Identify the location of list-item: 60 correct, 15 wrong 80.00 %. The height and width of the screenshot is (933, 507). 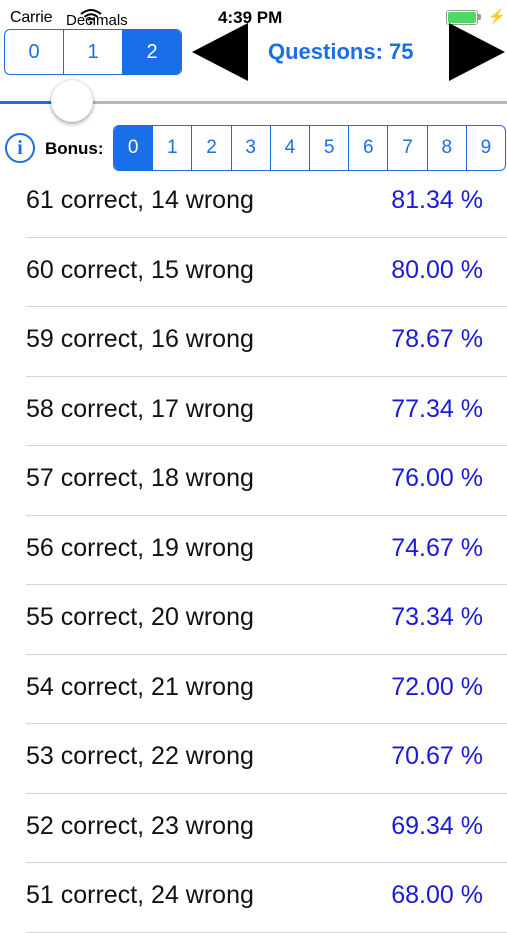
(253, 272).